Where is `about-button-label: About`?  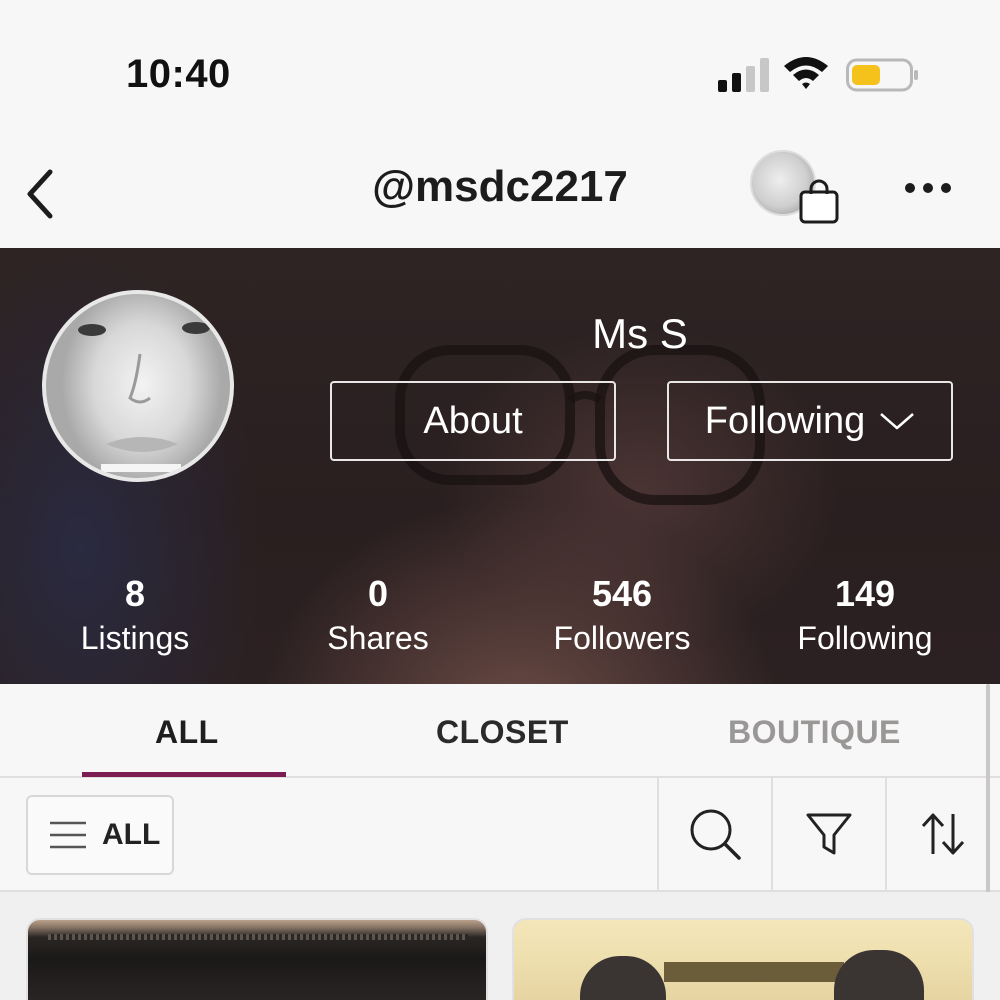
about-button-label: About is located at coordinates (473, 420).